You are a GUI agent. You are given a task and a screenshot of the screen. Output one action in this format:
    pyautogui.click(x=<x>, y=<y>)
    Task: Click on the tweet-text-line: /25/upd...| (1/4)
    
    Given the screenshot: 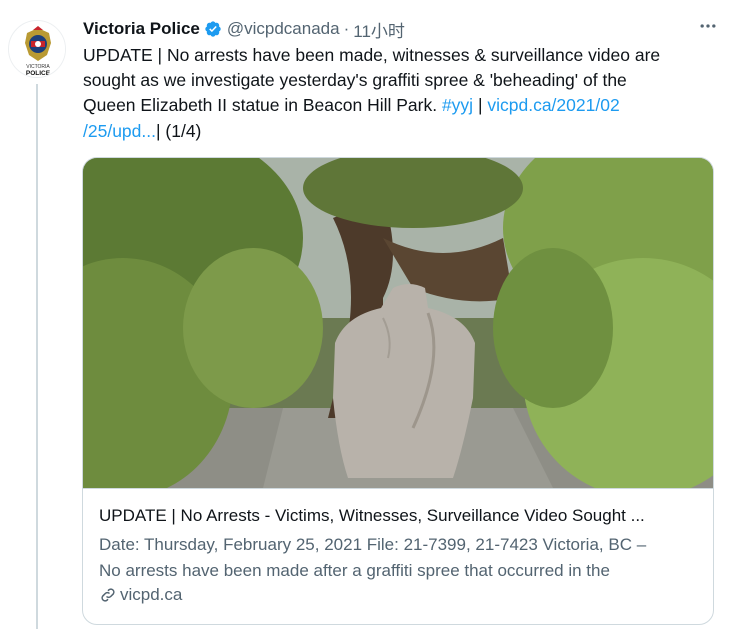 What is the action you would take?
    pyautogui.click(x=142, y=130)
    